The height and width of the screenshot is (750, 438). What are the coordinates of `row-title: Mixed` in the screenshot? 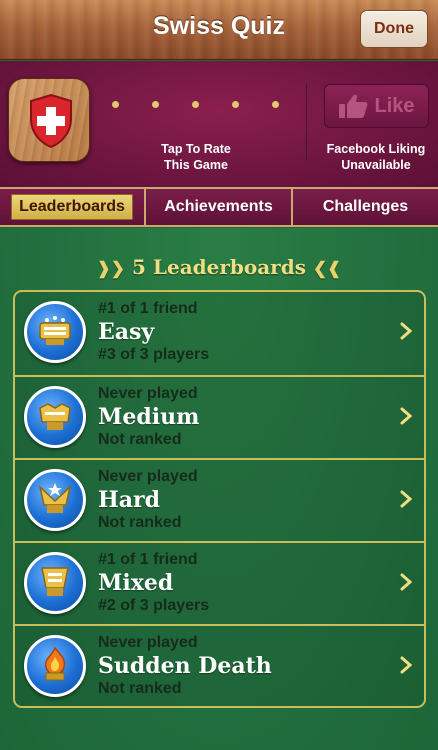 It's located at (136, 583).